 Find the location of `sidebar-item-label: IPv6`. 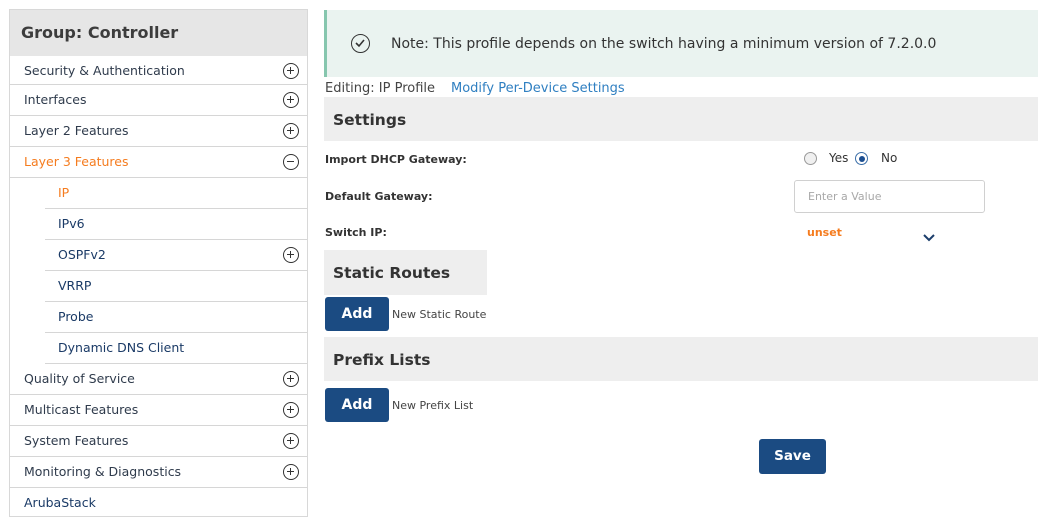

sidebar-item-label: IPv6 is located at coordinates (71, 223).